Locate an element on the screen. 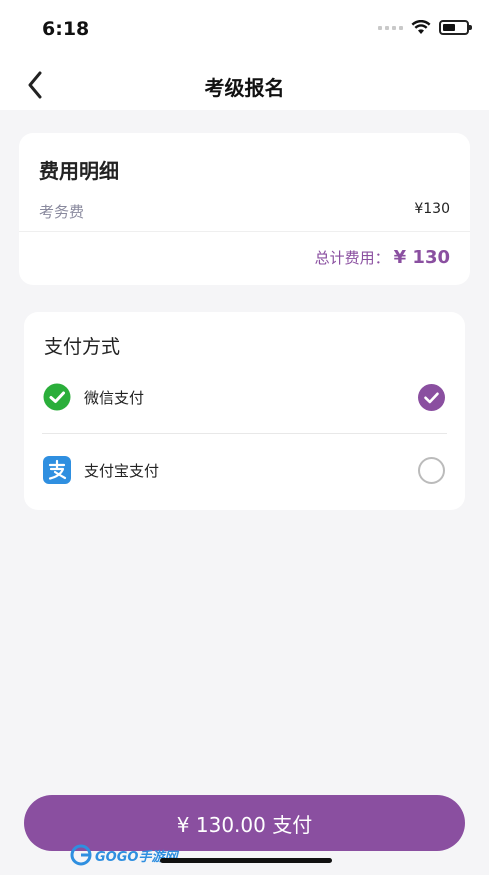 This screenshot has width=489, height=875. payment-method-title: 支付方式 is located at coordinates (82, 347).